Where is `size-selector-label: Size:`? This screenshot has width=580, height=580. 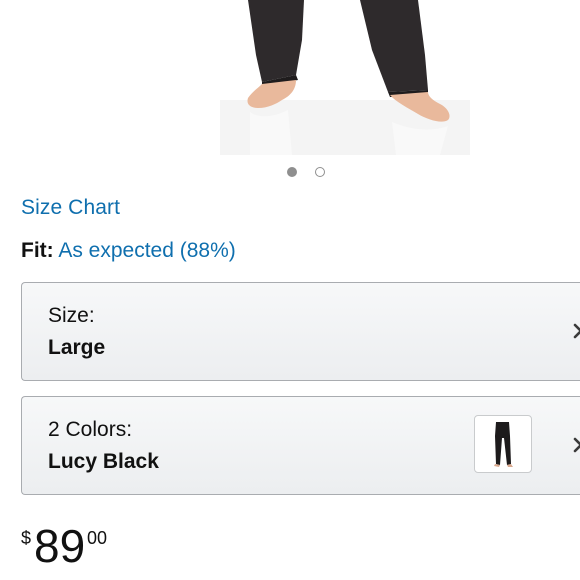 size-selector-label: Size: is located at coordinates (71, 315).